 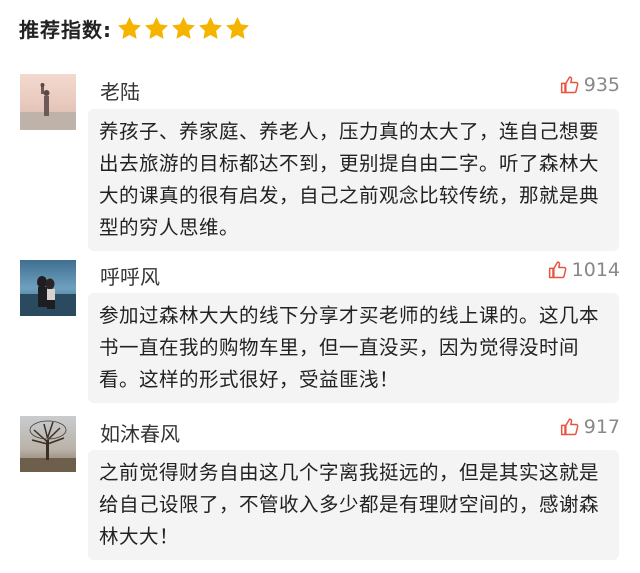 I want to click on rating-row: 推荐指数:, so click(x=135, y=28).